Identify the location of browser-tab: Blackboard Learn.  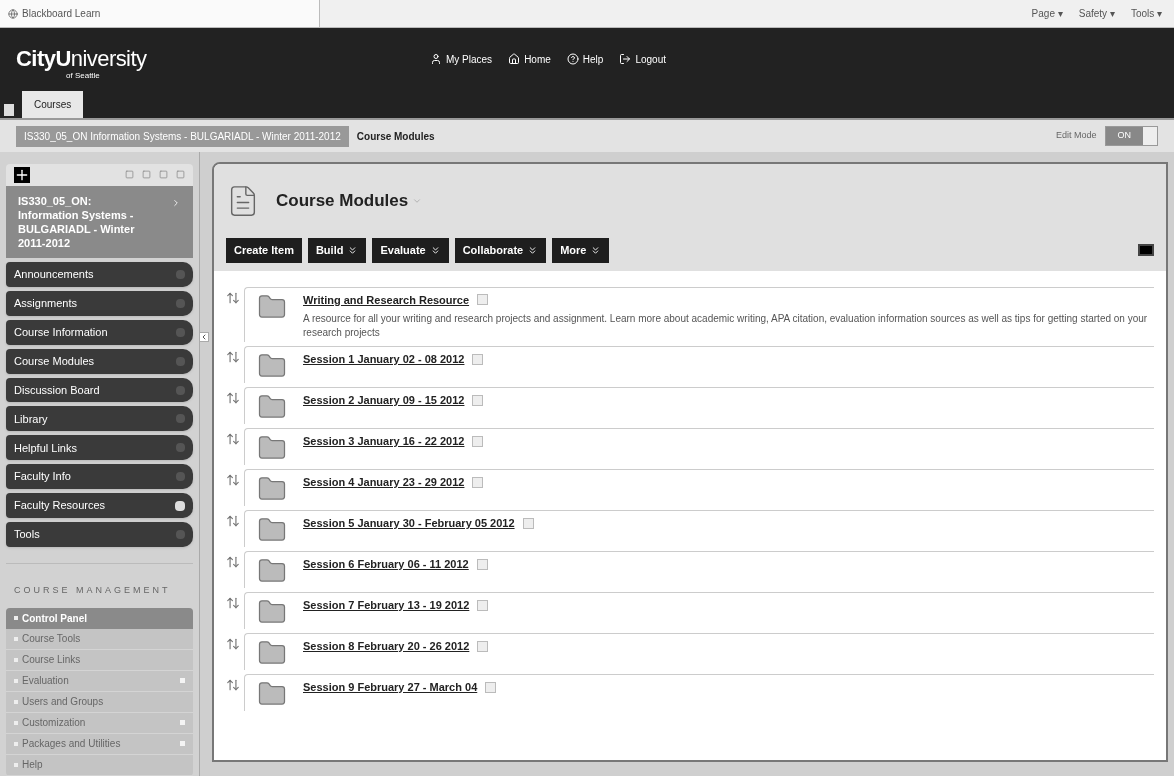
(160, 13).